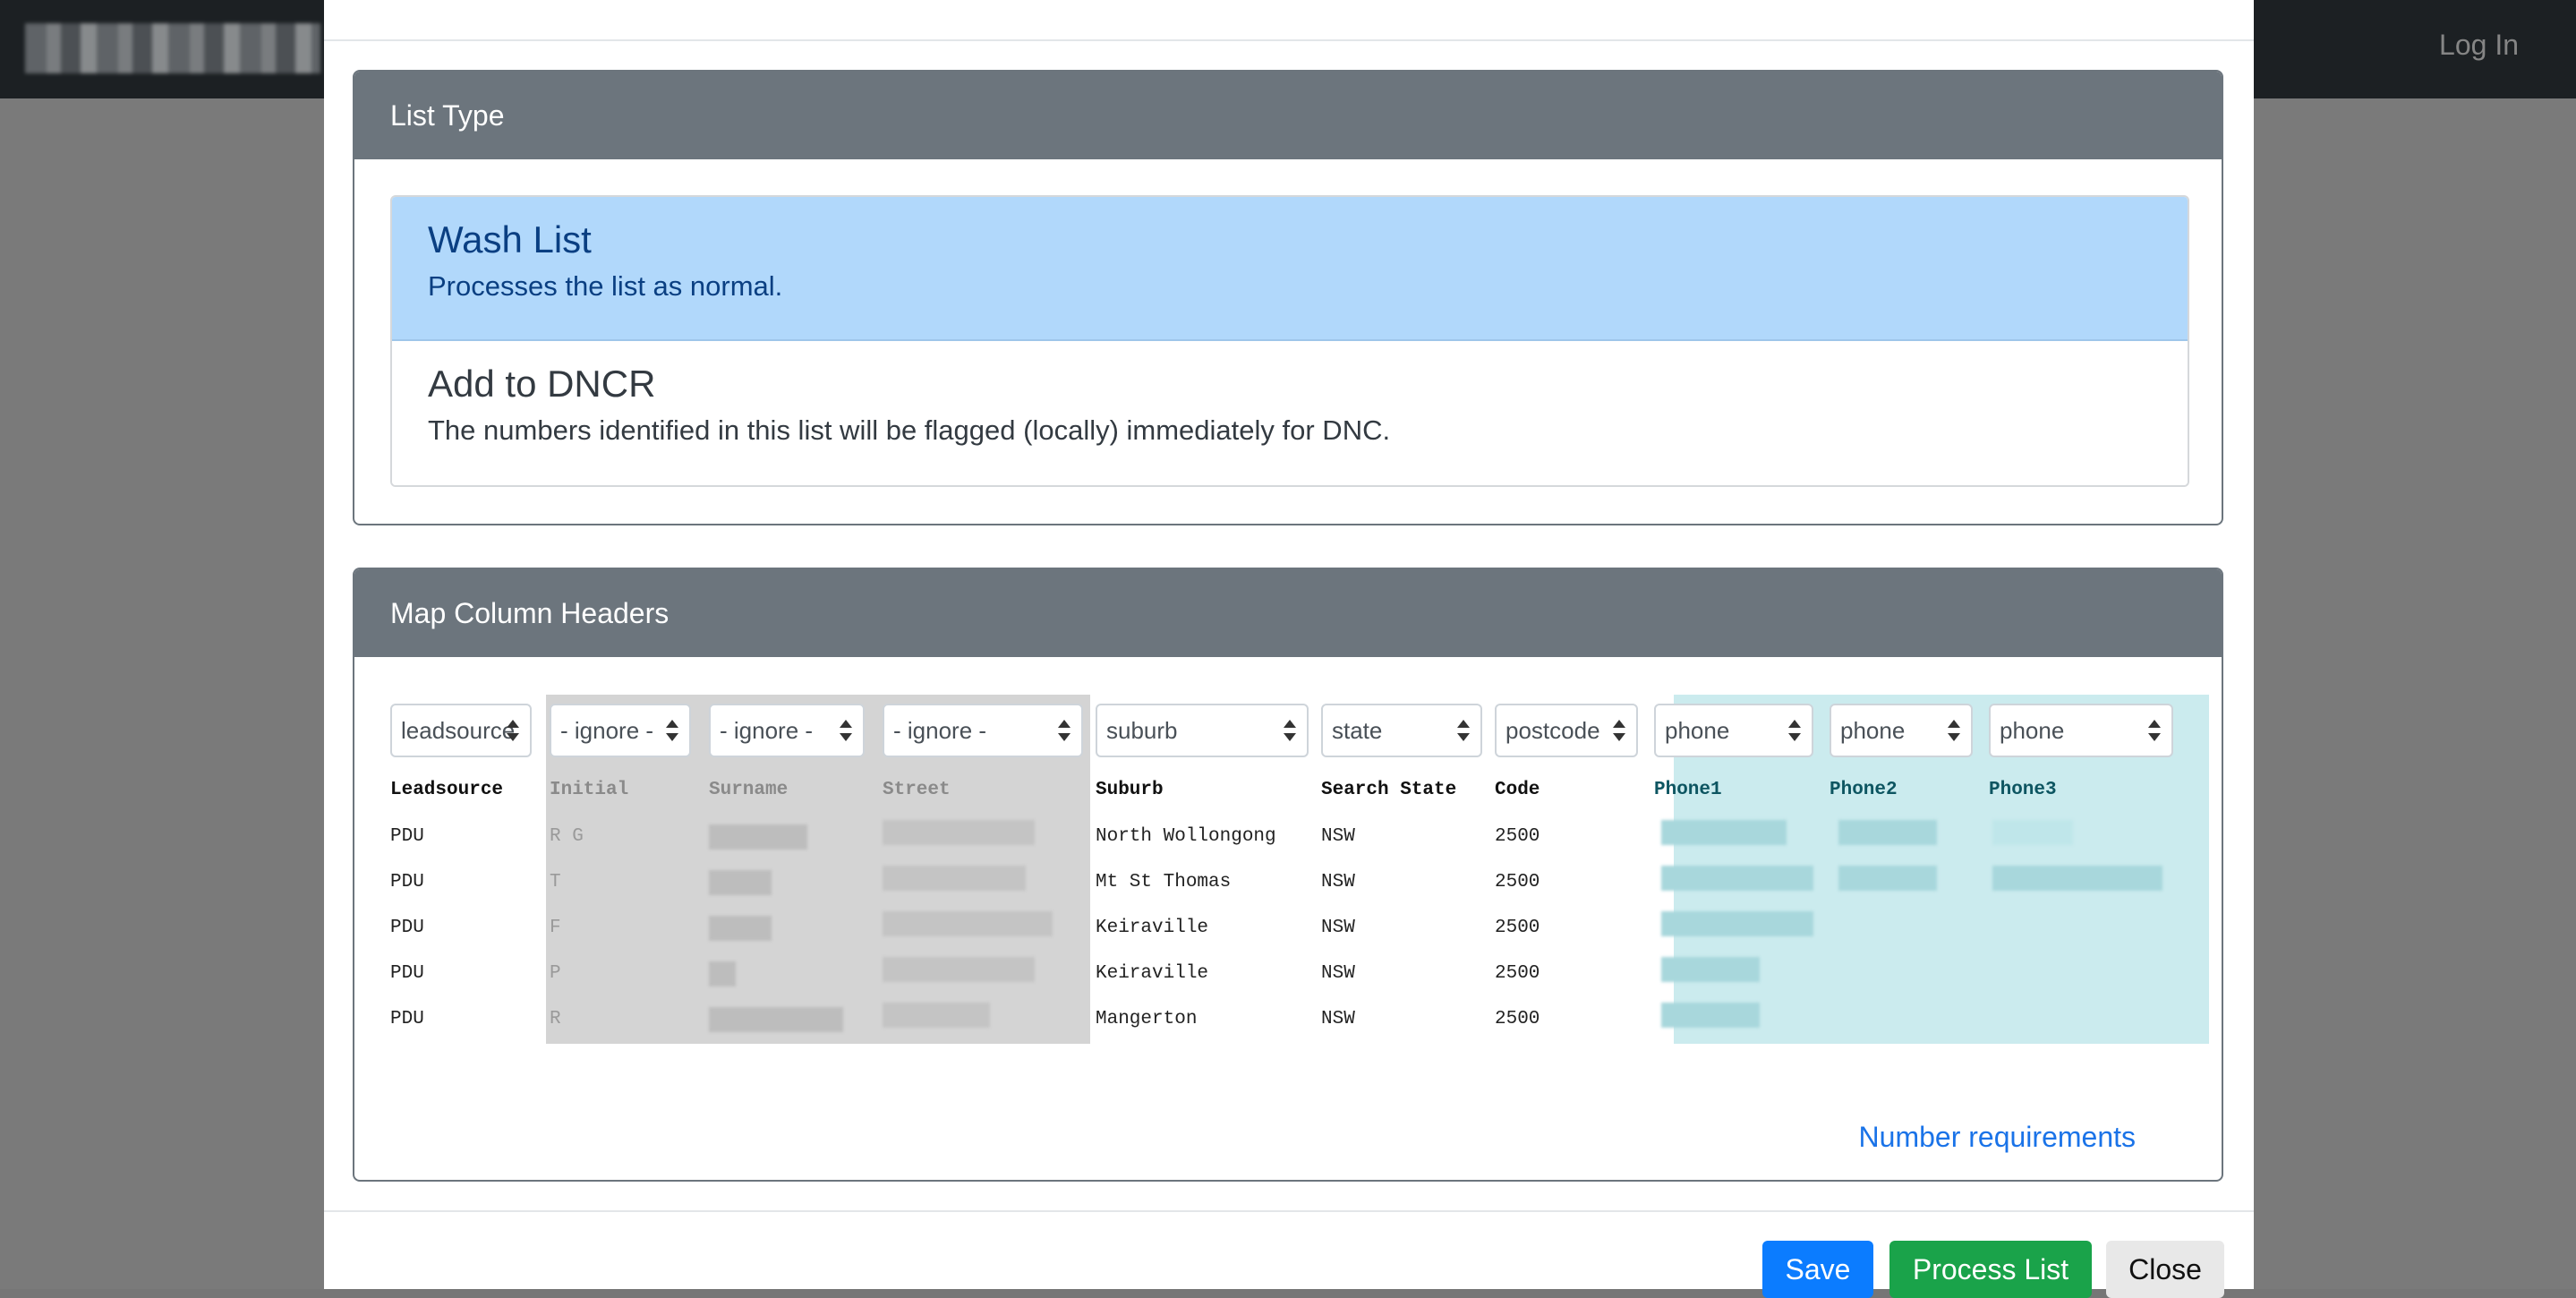  I want to click on save-button: Save, so click(1817, 1269).